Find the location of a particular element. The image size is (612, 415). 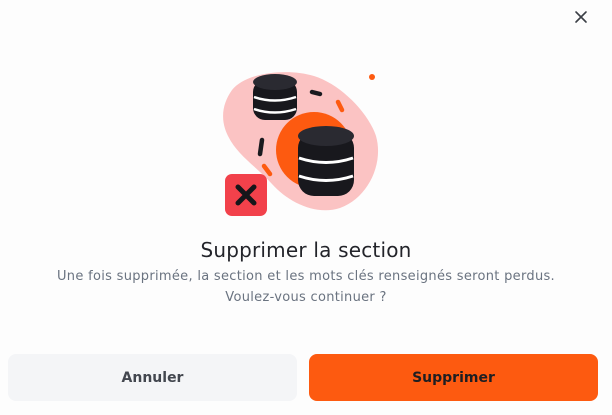

dialog-title: Supprimer la section is located at coordinates (306, 250).